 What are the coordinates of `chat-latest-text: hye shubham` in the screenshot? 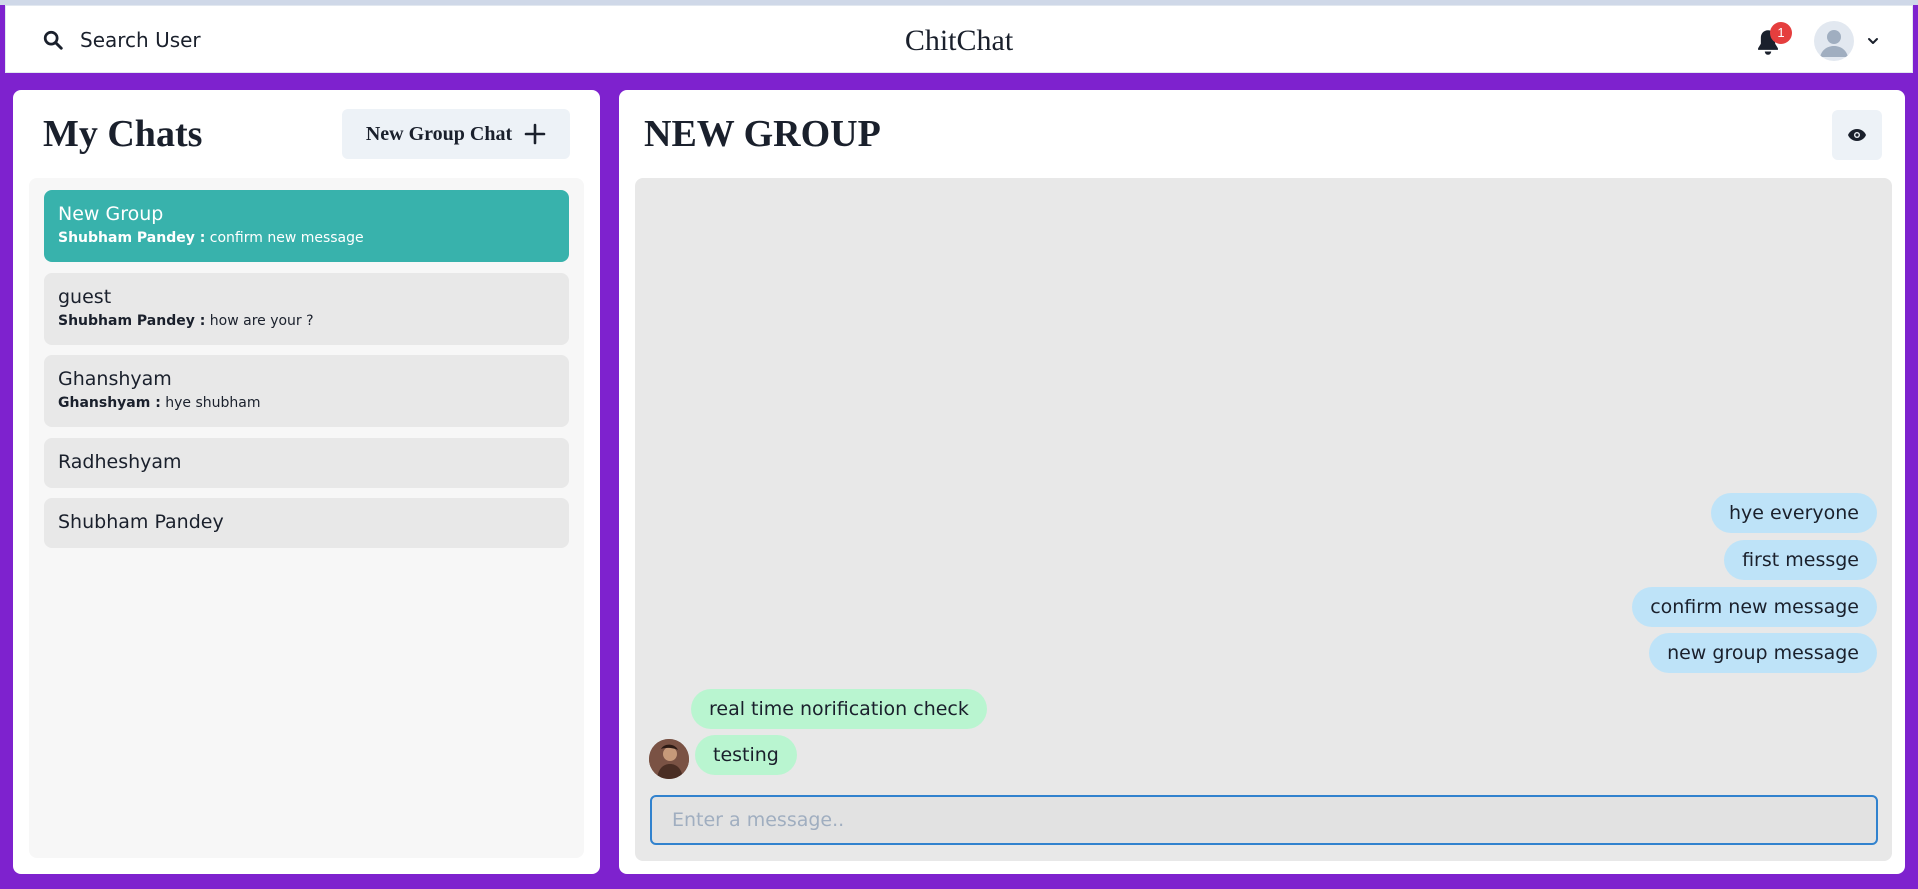 It's located at (213, 403).